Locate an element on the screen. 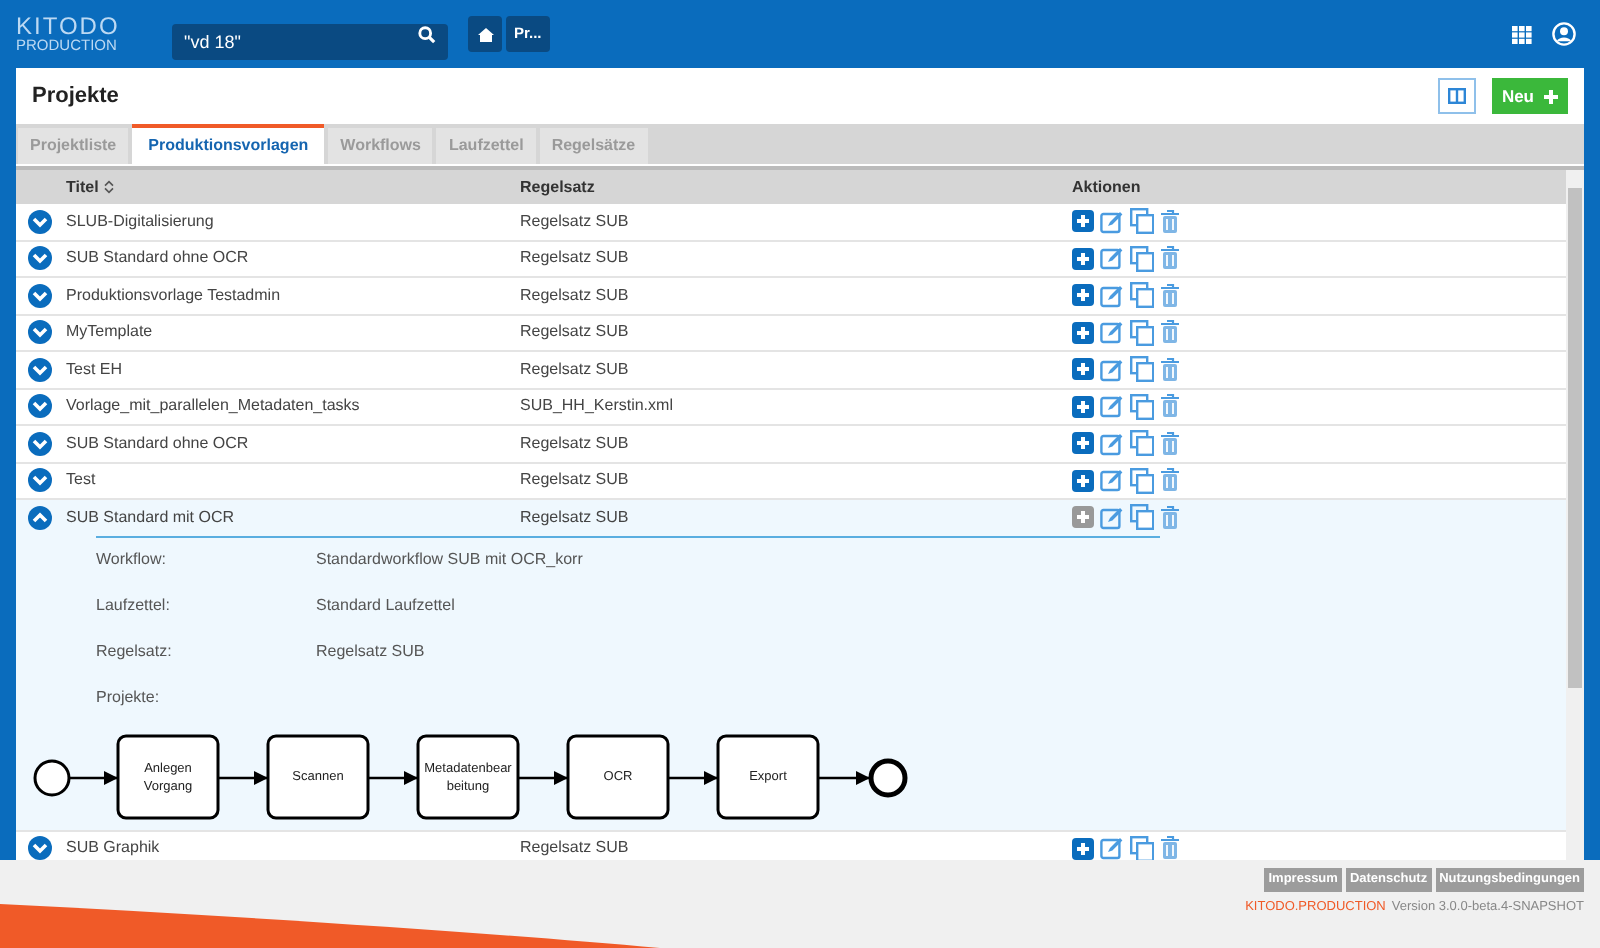 Image resolution: width=1600 pixels, height=948 pixels. collapse-icon is located at coordinates (40, 517).